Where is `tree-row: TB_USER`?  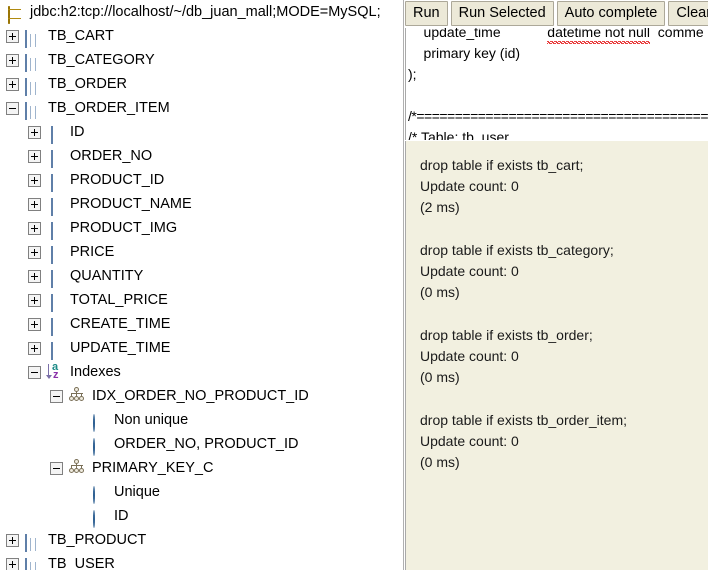 tree-row: TB_USER is located at coordinates (201, 561).